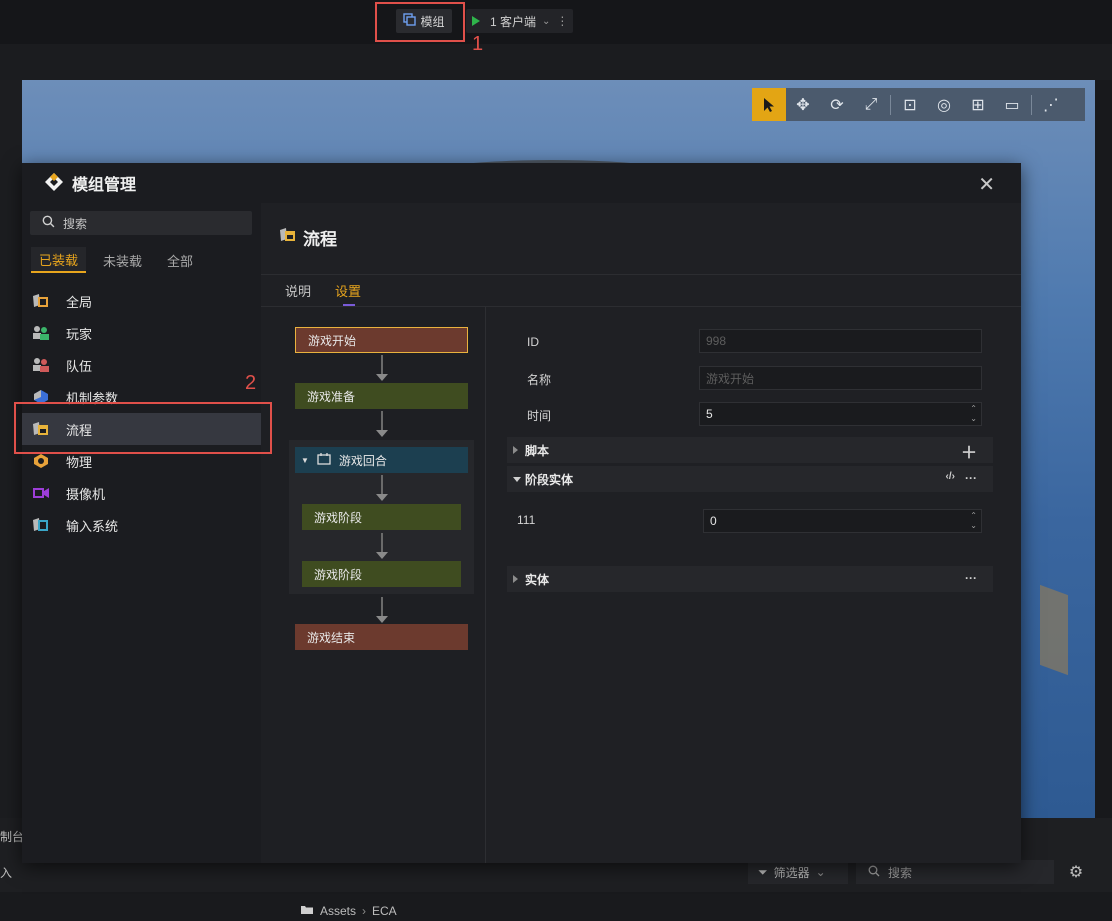  I want to click on collapse-triangle-icon, so click(517, 479).